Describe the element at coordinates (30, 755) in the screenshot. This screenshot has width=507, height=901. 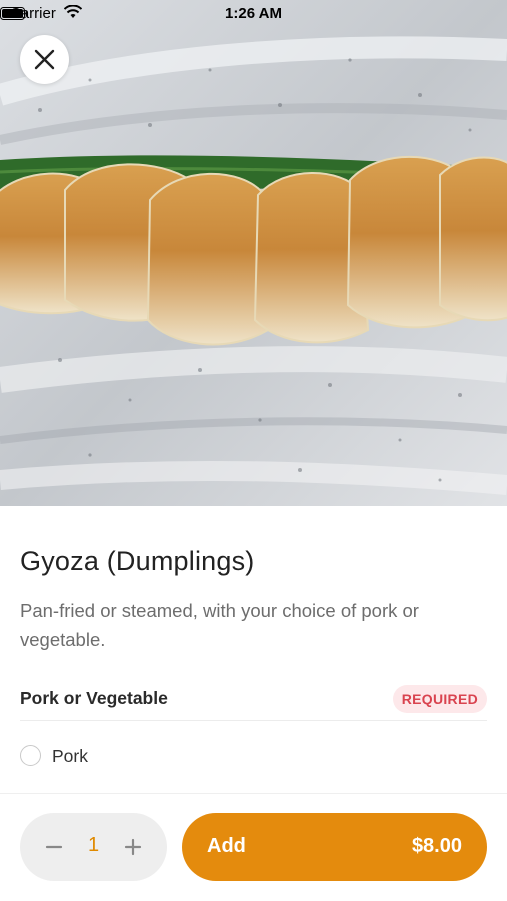
I see `radio-button` at that location.